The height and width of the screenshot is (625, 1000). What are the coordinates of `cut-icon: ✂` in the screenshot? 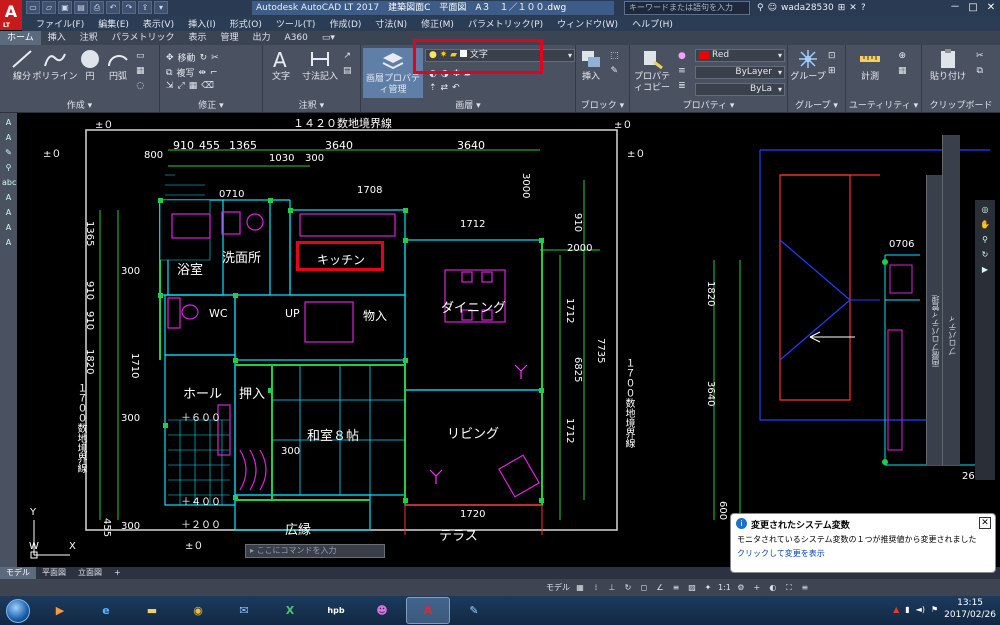 It's located at (980, 56).